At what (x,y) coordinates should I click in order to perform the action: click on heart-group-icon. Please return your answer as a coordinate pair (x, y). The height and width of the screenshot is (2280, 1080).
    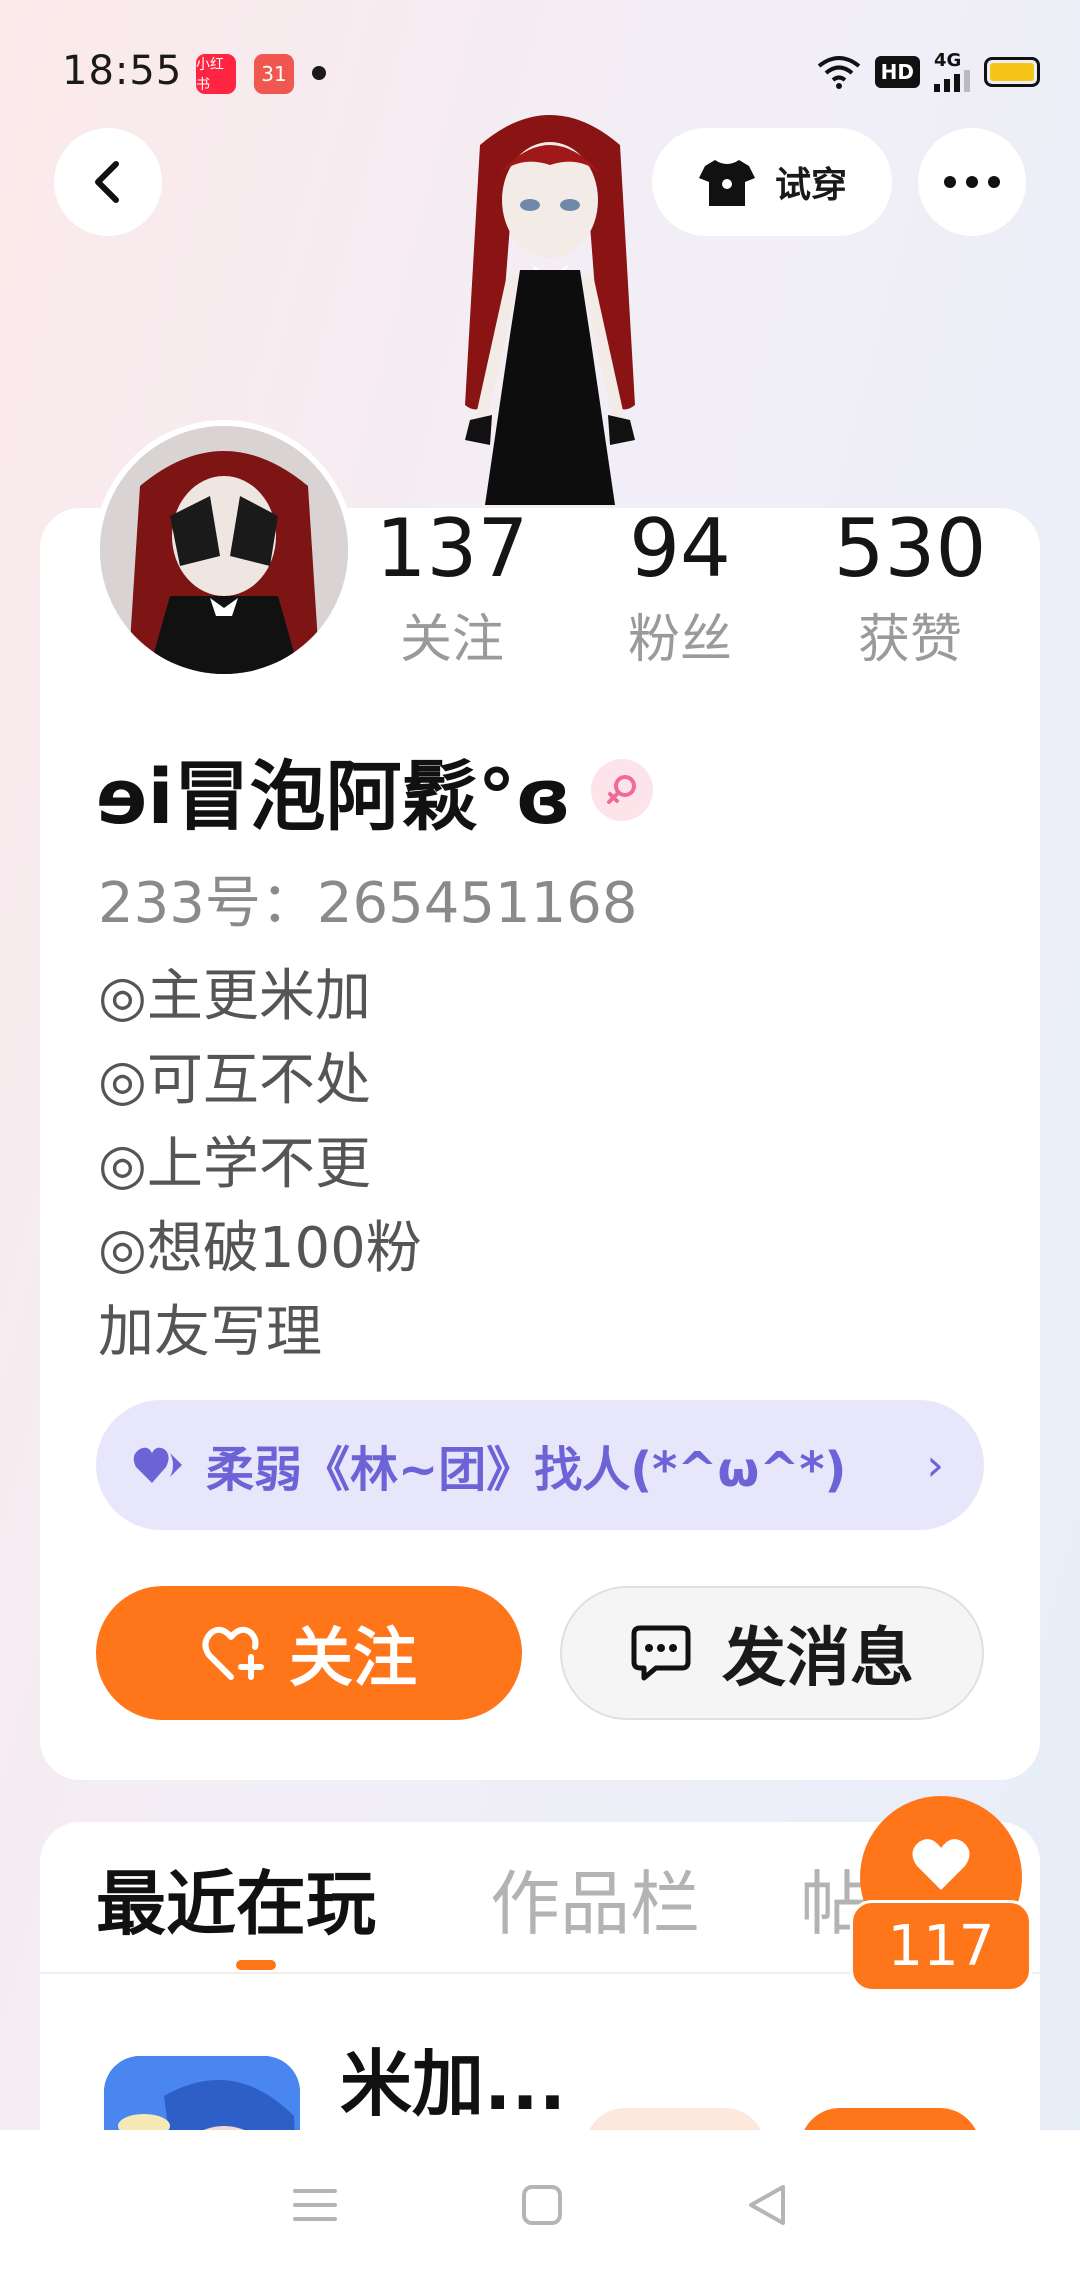
    Looking at the image, I should click on (157, 1465).